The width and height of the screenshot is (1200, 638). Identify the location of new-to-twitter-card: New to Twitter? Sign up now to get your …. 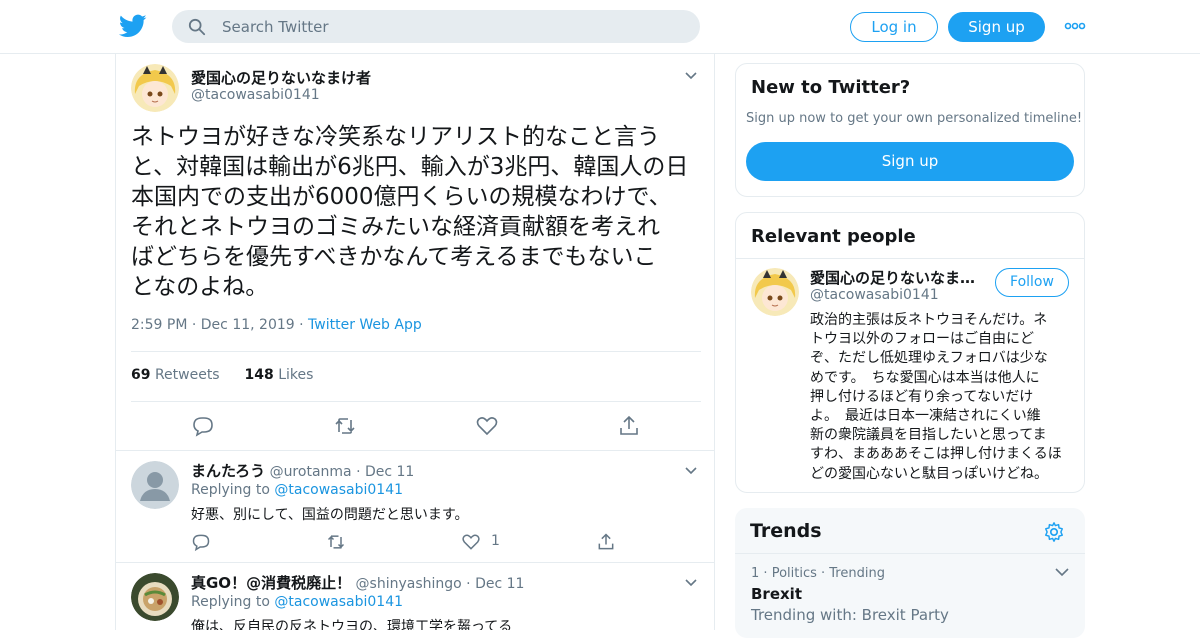
(910, 130).